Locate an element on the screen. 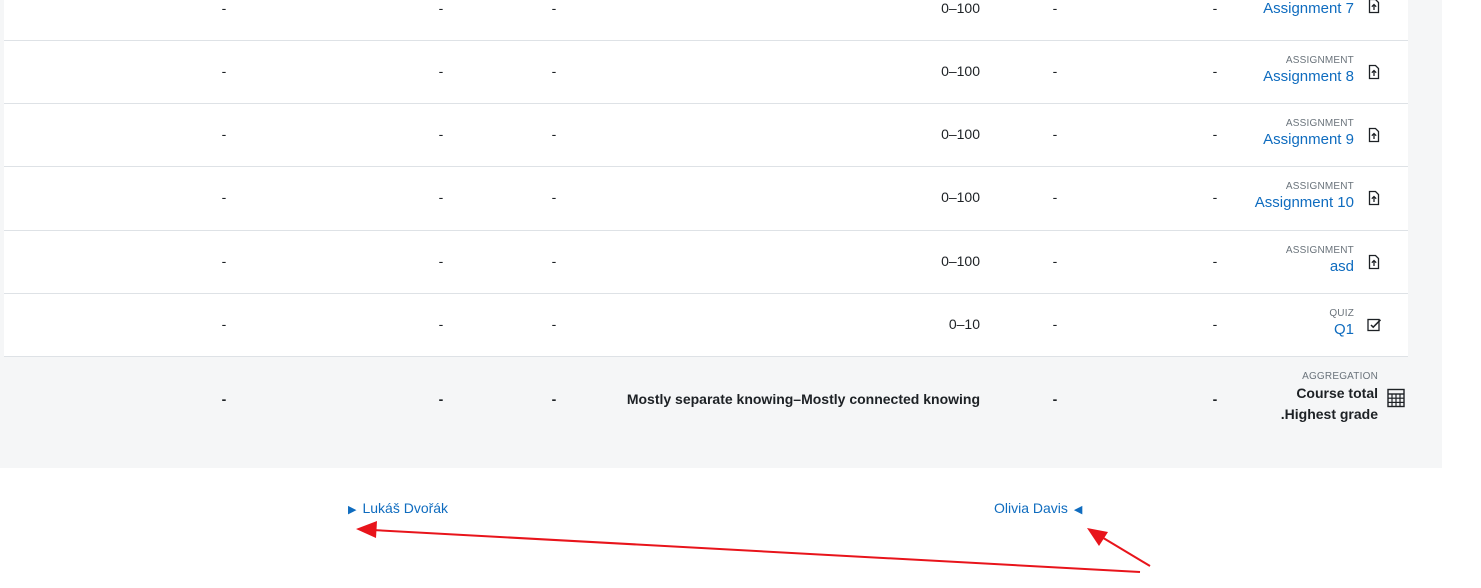  grade-item: QUIZ Q1 is located at coordinates (1341, 323).